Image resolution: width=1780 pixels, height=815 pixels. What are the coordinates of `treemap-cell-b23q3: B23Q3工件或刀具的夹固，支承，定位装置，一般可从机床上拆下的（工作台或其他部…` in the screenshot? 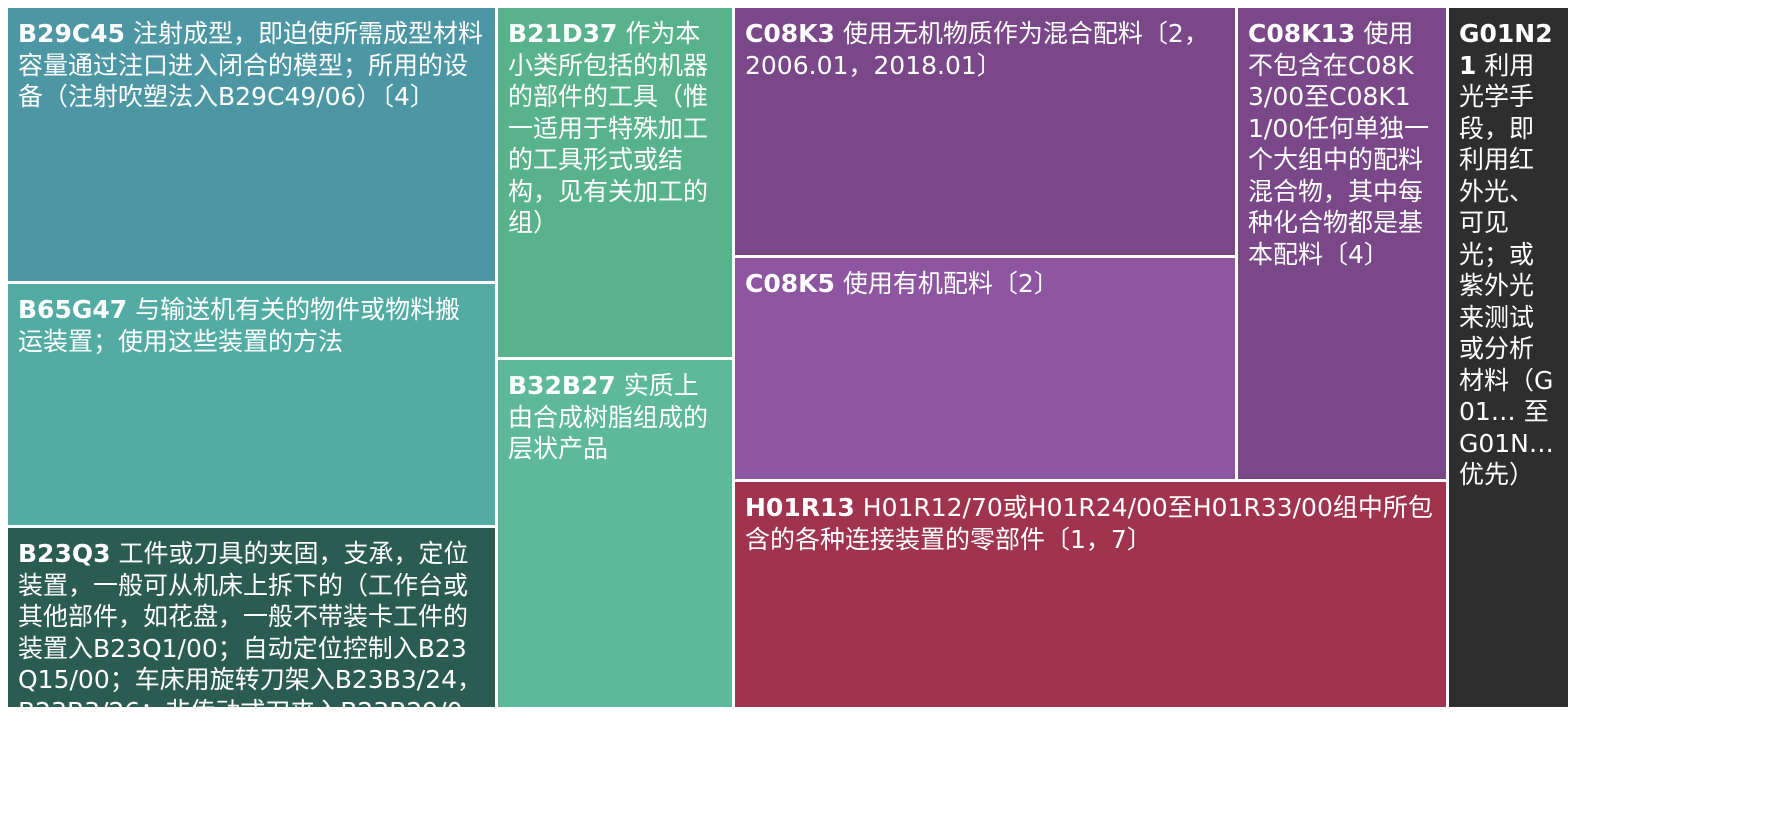 It's located at (253, 619).